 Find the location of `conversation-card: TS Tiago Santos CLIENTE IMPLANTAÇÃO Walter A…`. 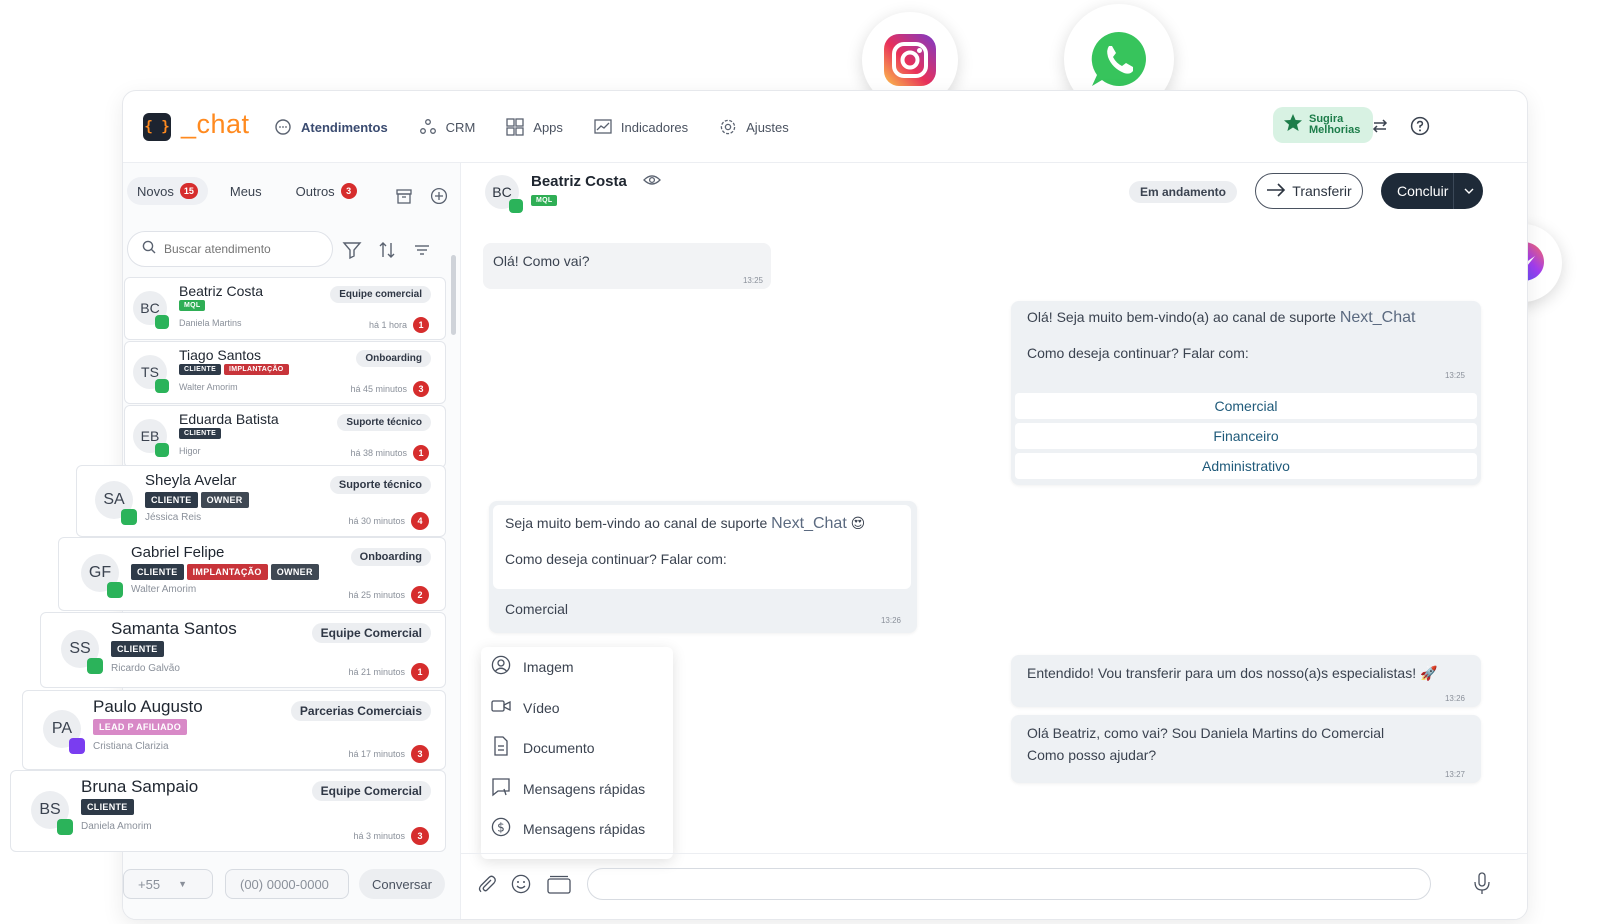

conversation-card: TS Tiago Santos CLIENTE IMPLANTAÇÃO Walter A… is located at coordinates (285, 372).